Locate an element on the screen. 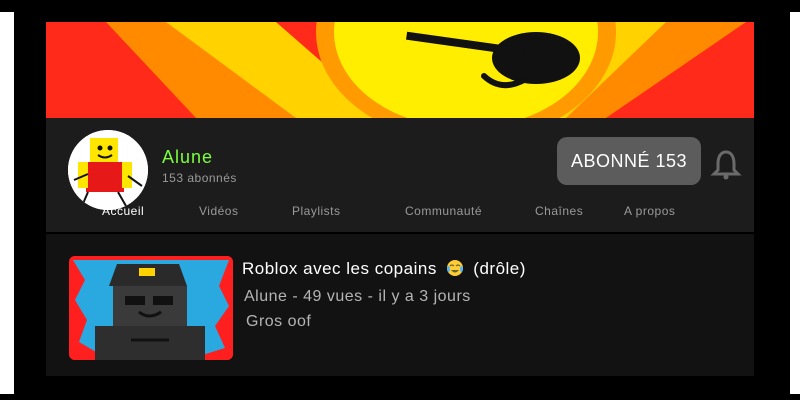 The height and width of the screenshot is (400, 800). crying-laughing-emoji-icon is located at coordinates (455, 268).